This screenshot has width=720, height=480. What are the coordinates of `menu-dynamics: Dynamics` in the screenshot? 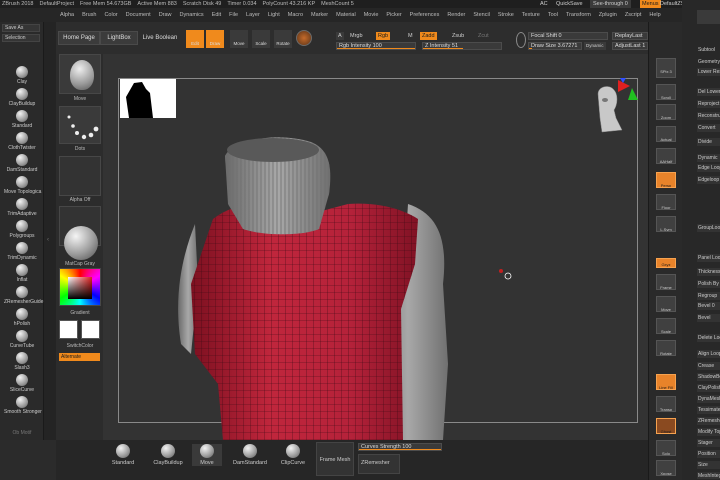 It's located at (192, 15).